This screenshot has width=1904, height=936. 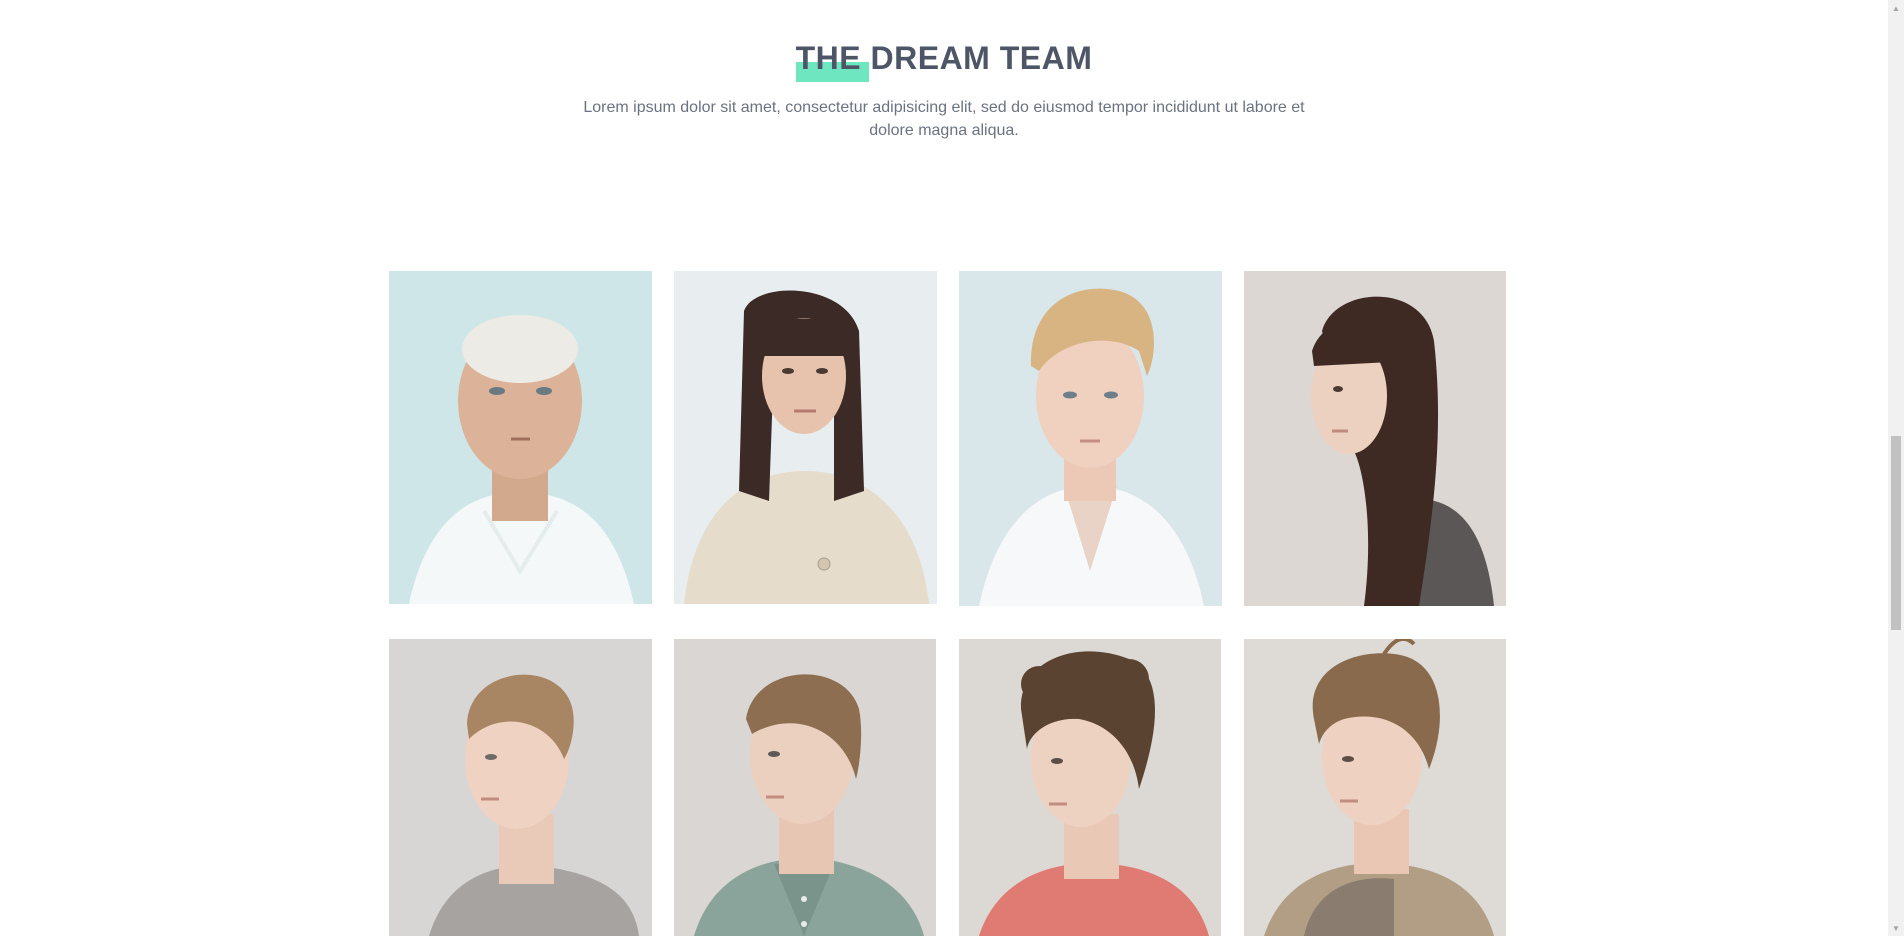 I want to click on portrait-curly-man-coral-image, so click(x=1090, y=787).